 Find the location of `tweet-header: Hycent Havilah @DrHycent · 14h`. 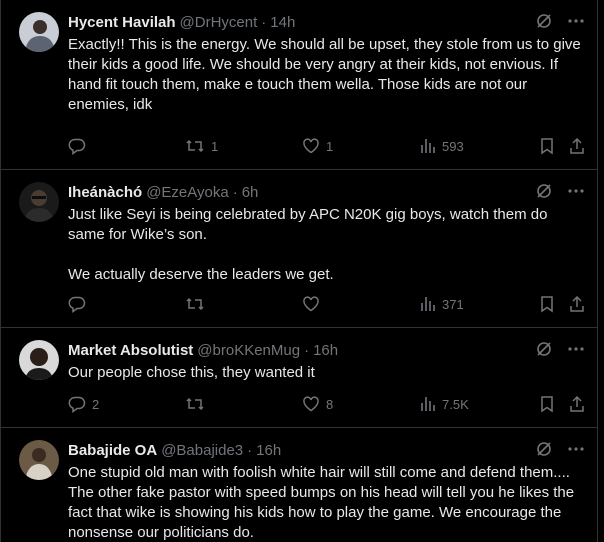

tweet-header: Hycent Havilah @DrHycent · 14h is located at coordinates (326, 22).